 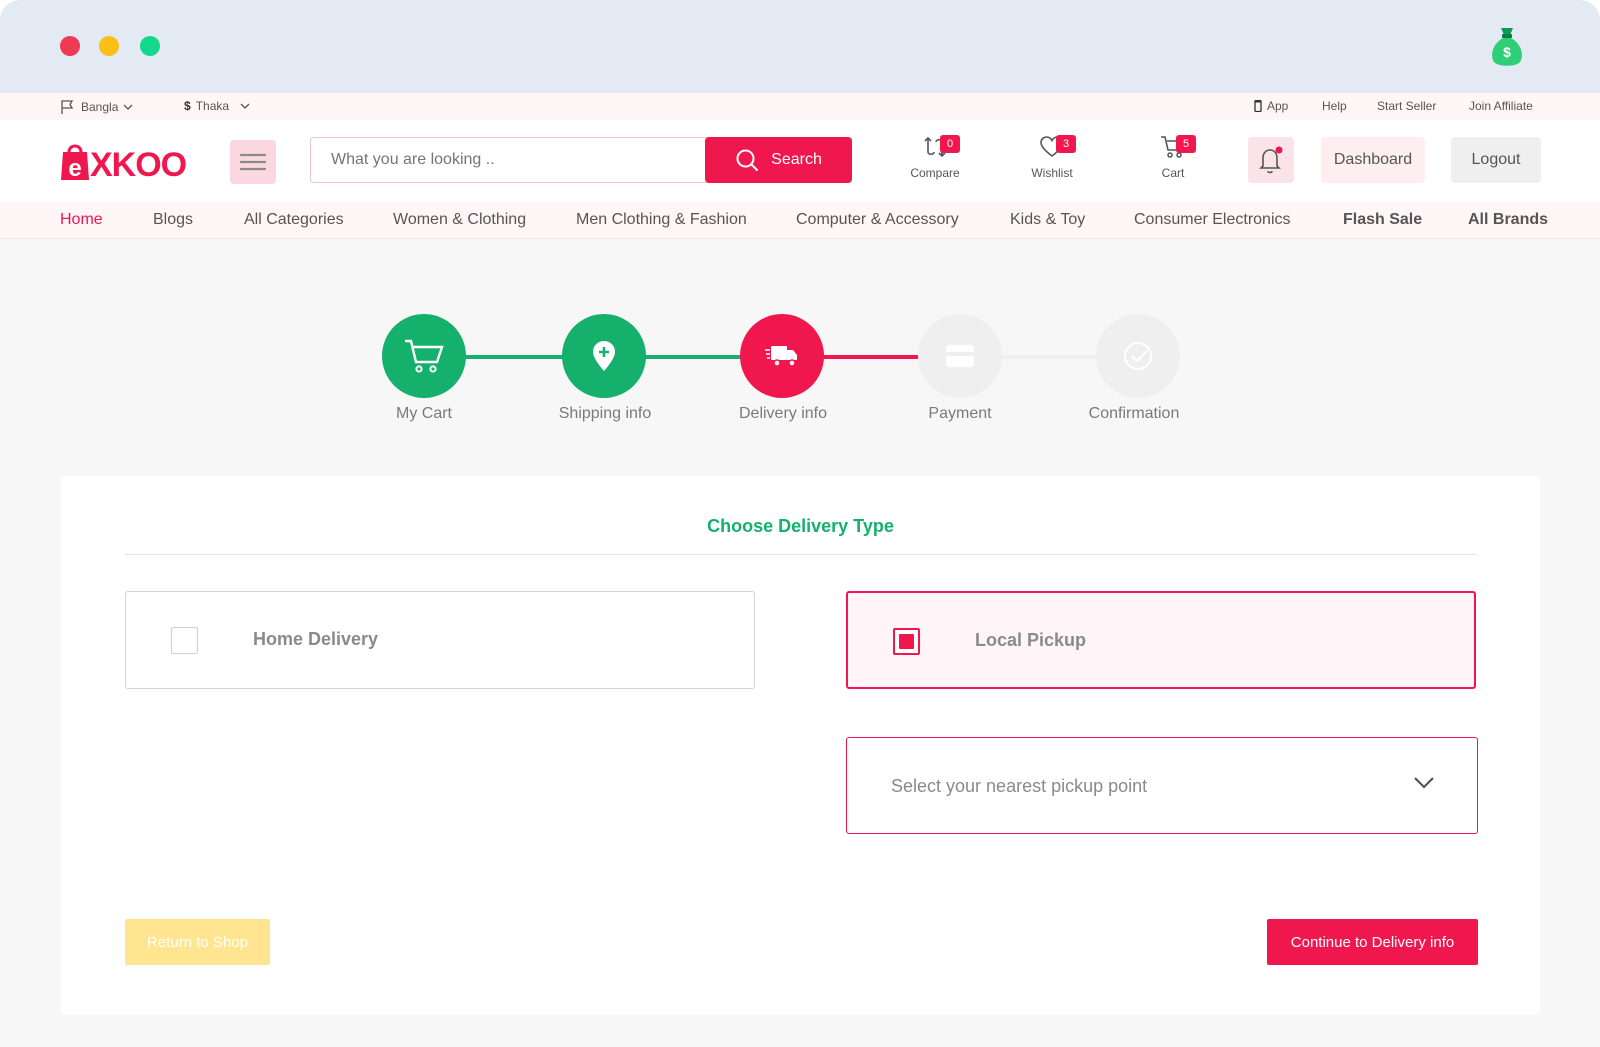 I want to click on join-affiliate-label: Join Affiliate, so click(x=1501, y=106).